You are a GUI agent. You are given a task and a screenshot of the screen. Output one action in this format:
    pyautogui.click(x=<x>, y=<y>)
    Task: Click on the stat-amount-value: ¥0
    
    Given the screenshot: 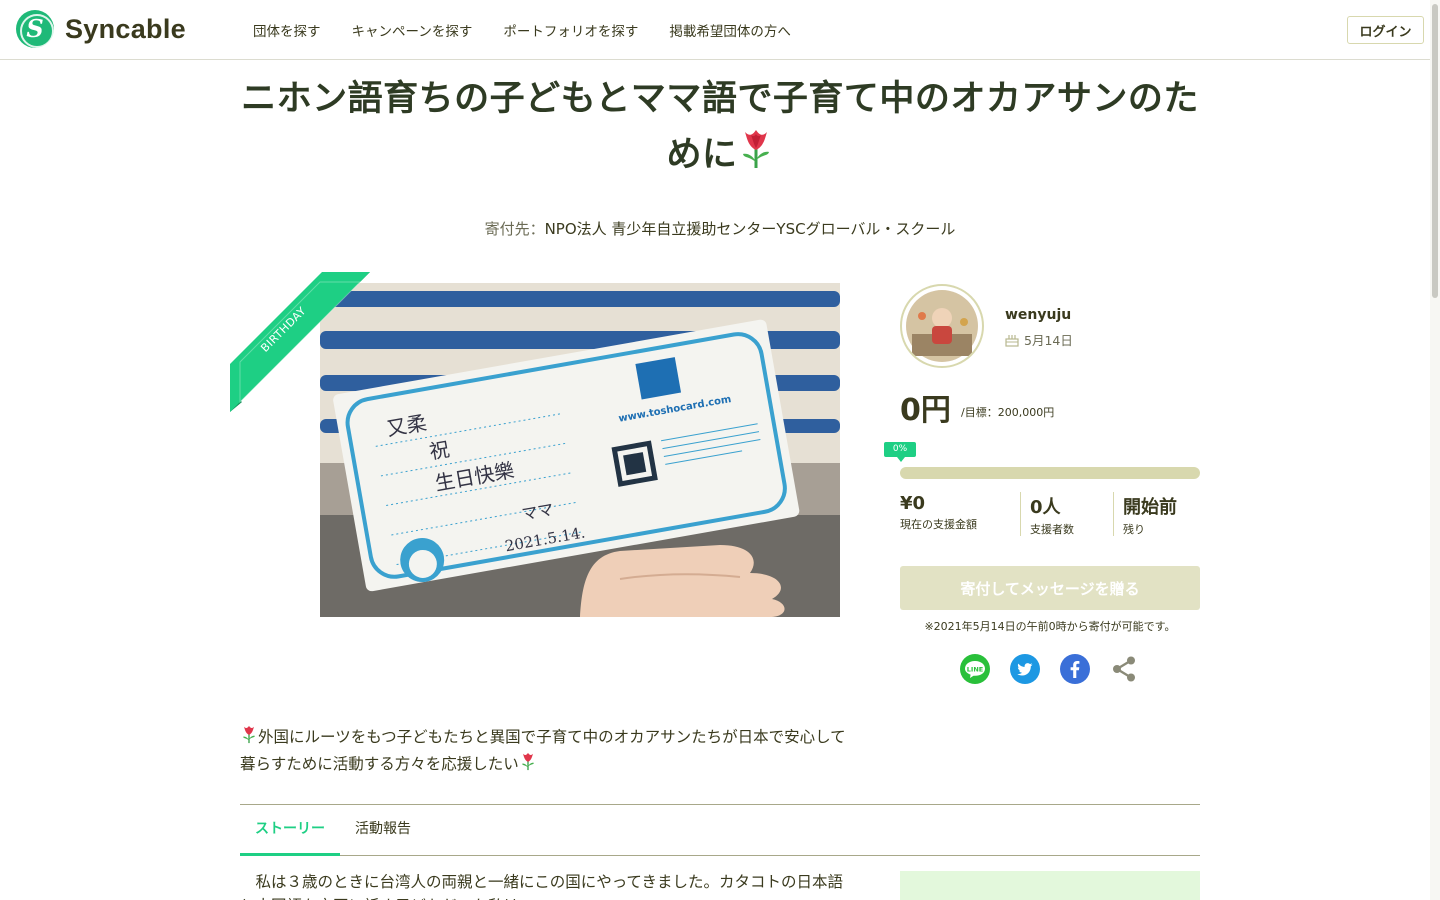 What is the action you would take?
    pyautogui.click(x=913, y=503)
    